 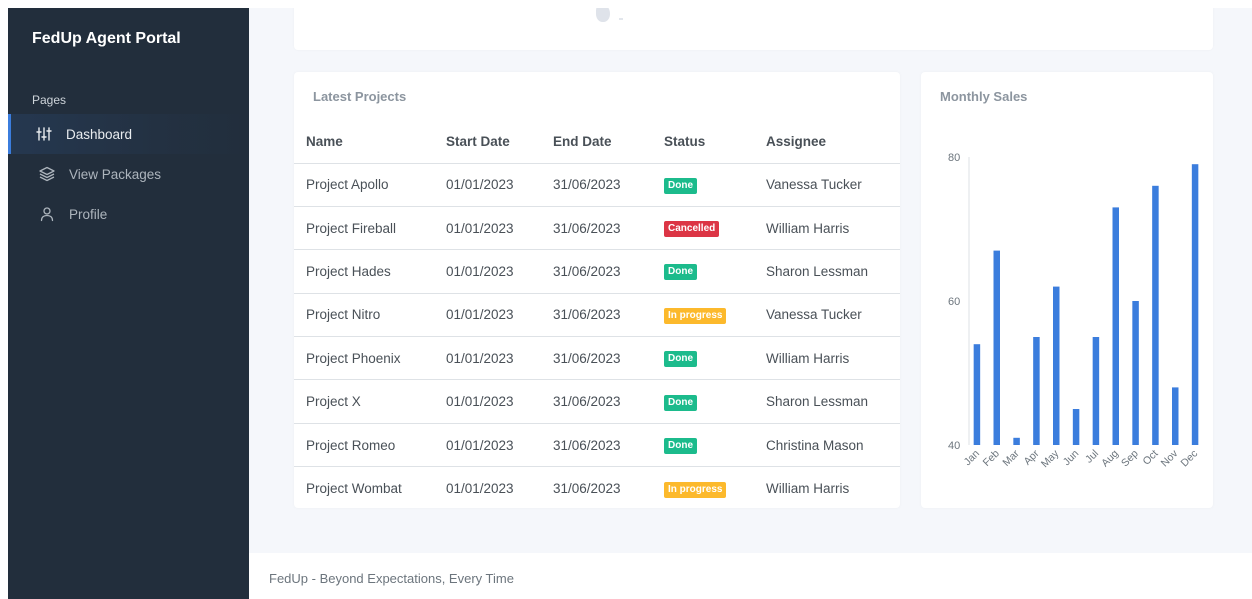 I want to click on column-header-status: Status, so click(x=703, y=142).